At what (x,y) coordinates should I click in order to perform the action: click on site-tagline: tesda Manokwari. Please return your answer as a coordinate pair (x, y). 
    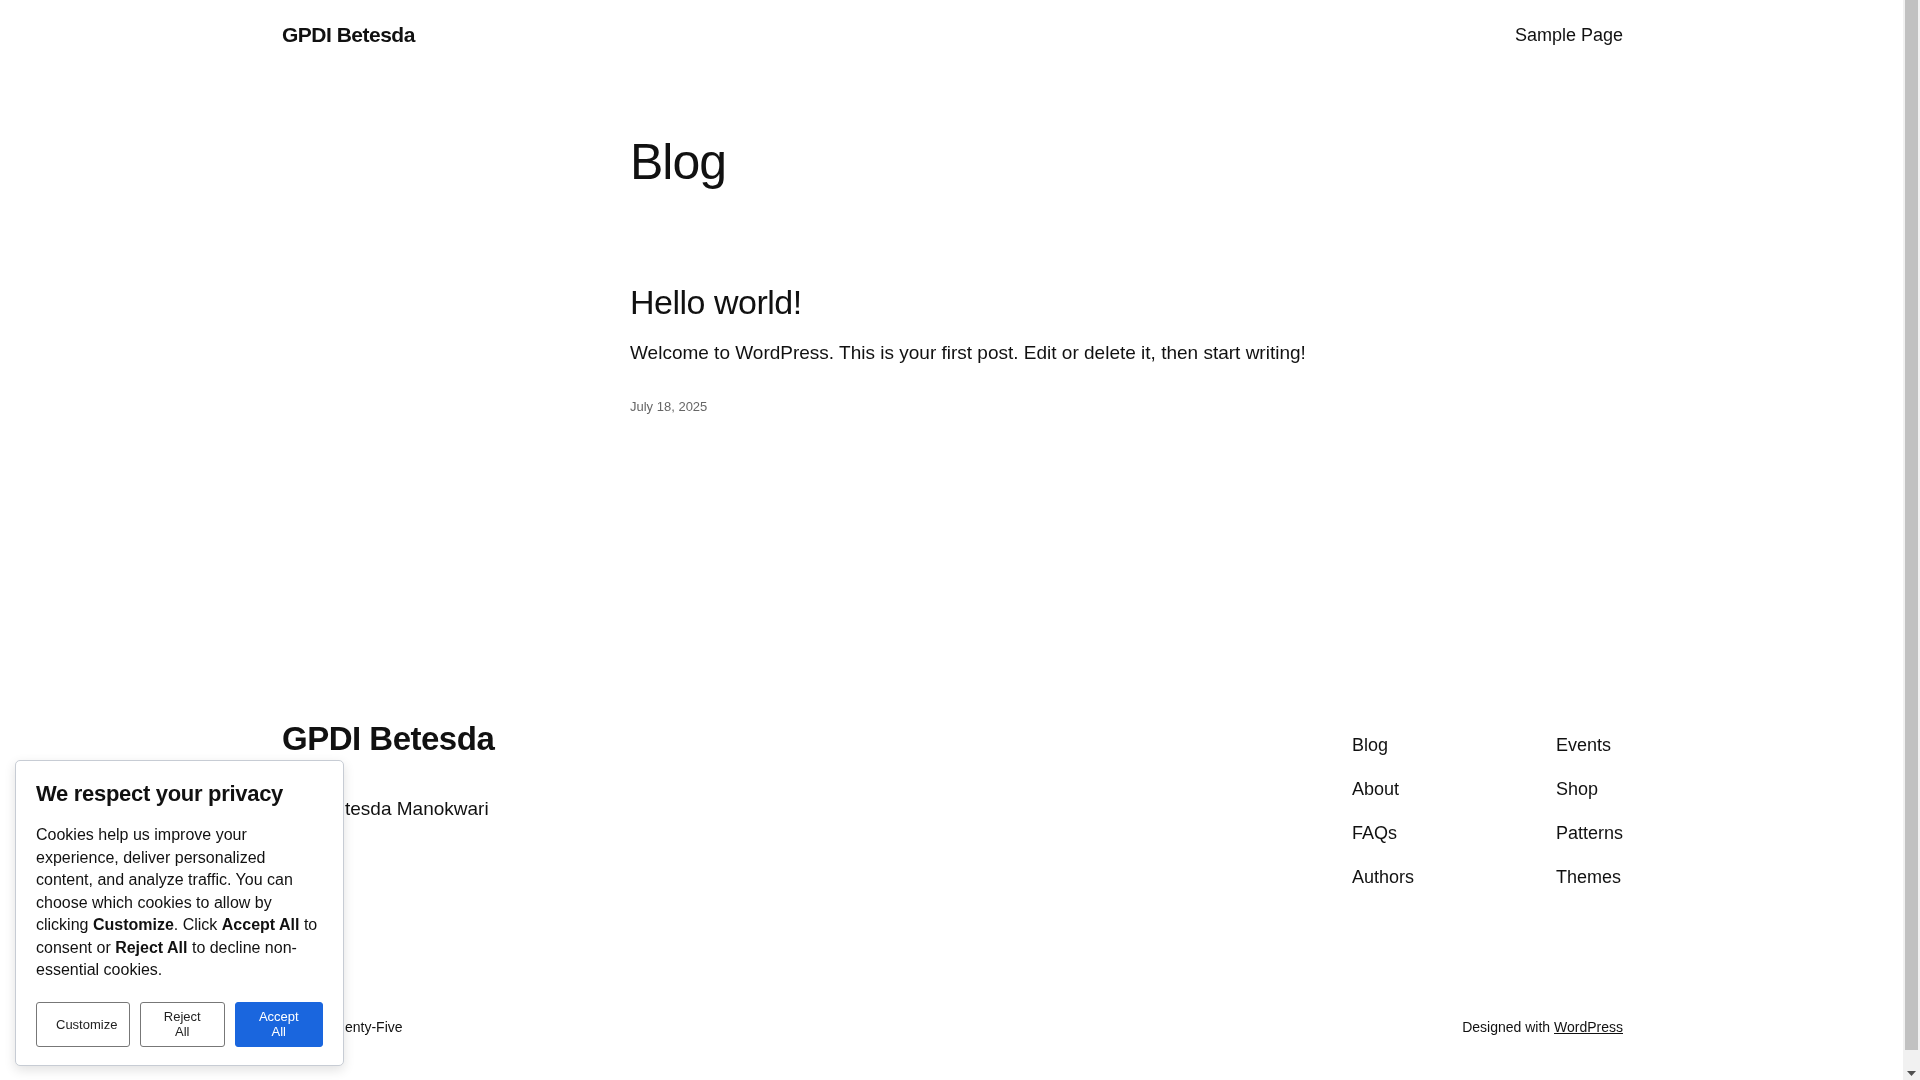
    Looking at the image, I should click on (417, 809).